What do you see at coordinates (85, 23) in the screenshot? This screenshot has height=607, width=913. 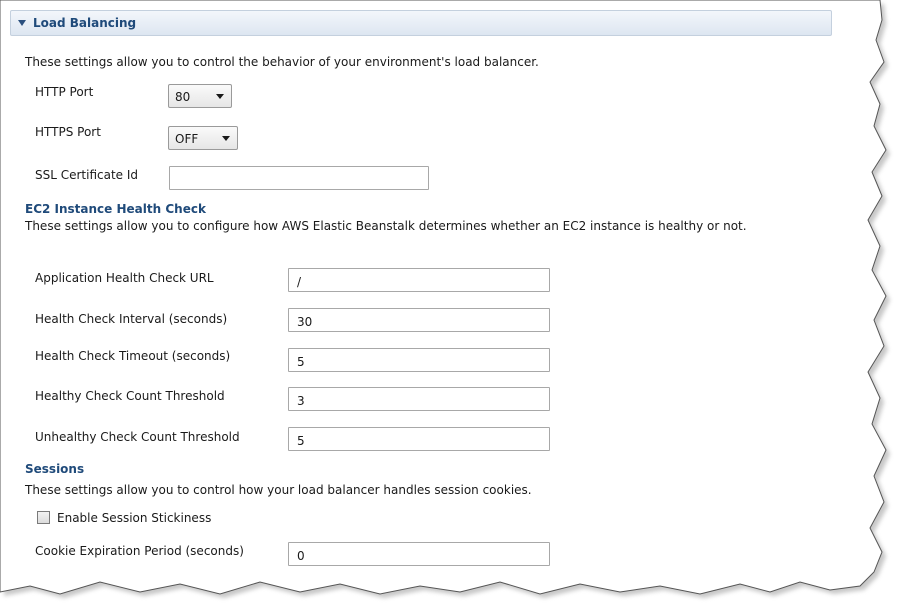 I see `load-balancing-title: Load Balancing` at bounding box center [85, 23].